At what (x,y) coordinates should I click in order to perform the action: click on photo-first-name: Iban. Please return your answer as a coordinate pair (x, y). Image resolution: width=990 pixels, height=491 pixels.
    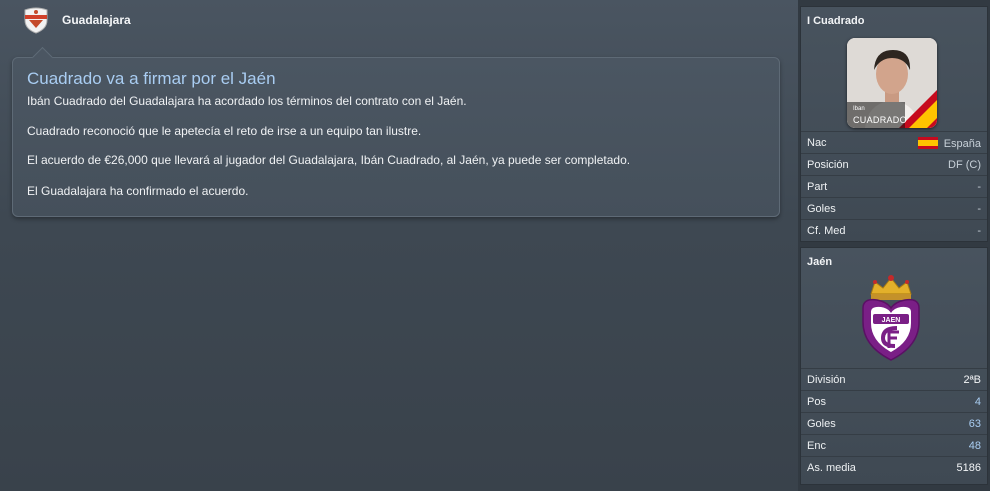
    Looking at the image, I should click on (859, 109).